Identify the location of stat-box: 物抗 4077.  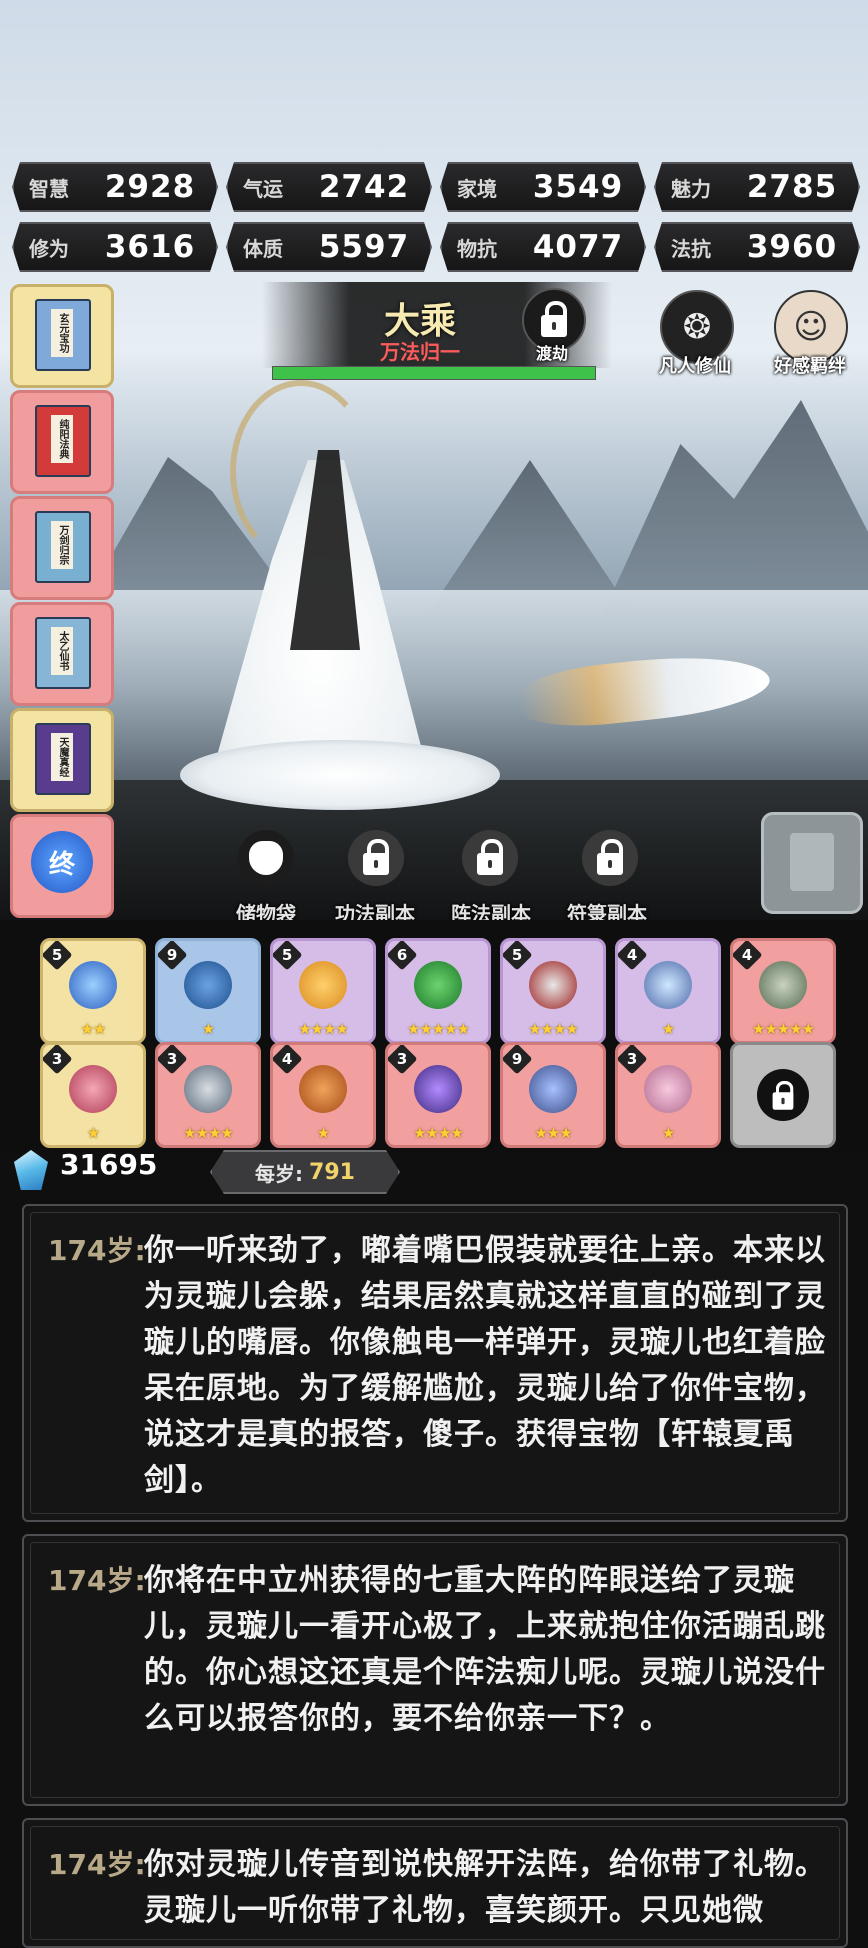
(543, 247).